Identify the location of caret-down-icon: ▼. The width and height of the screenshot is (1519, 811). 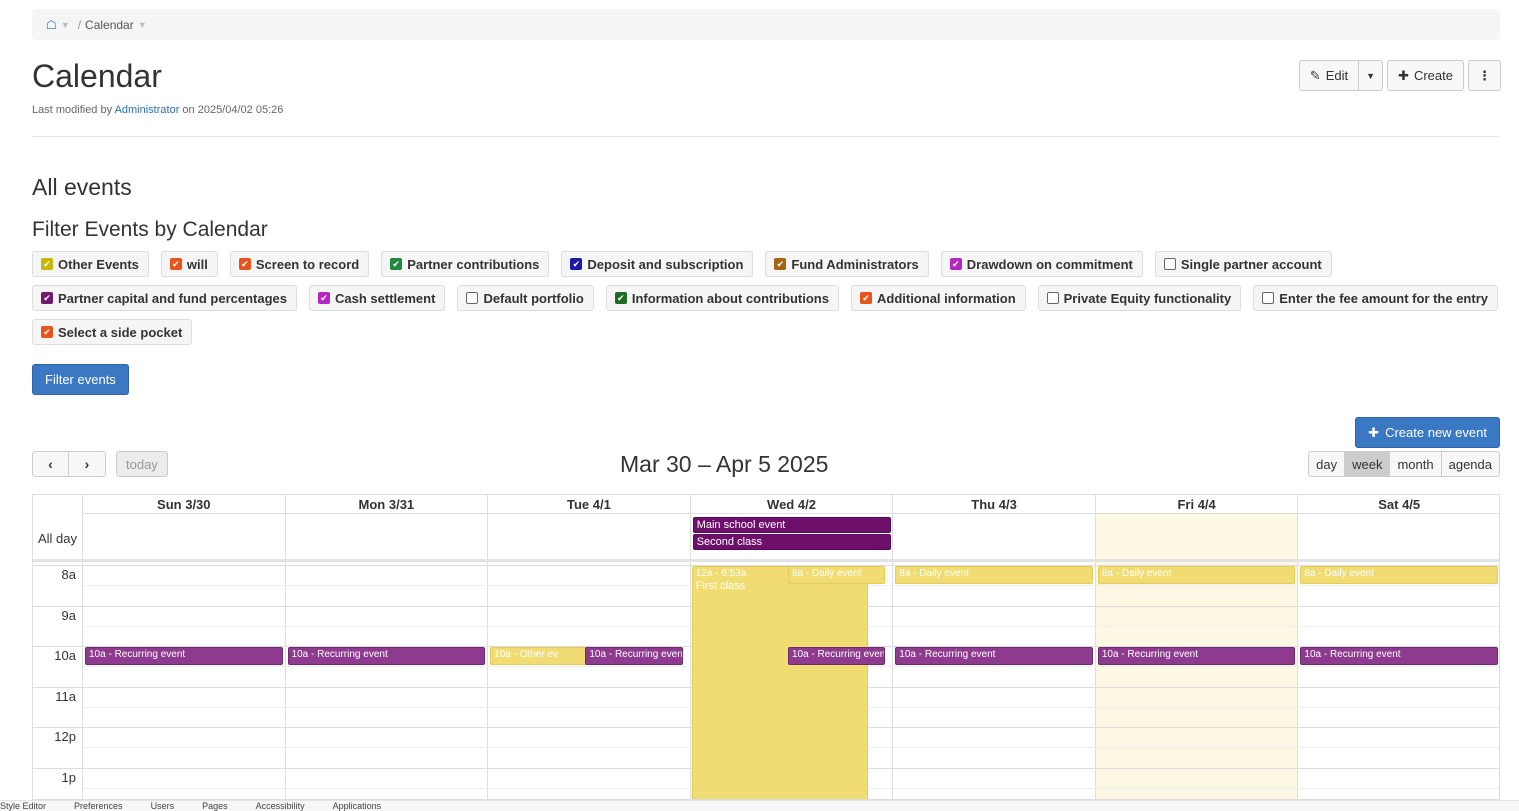
(1371, 75).